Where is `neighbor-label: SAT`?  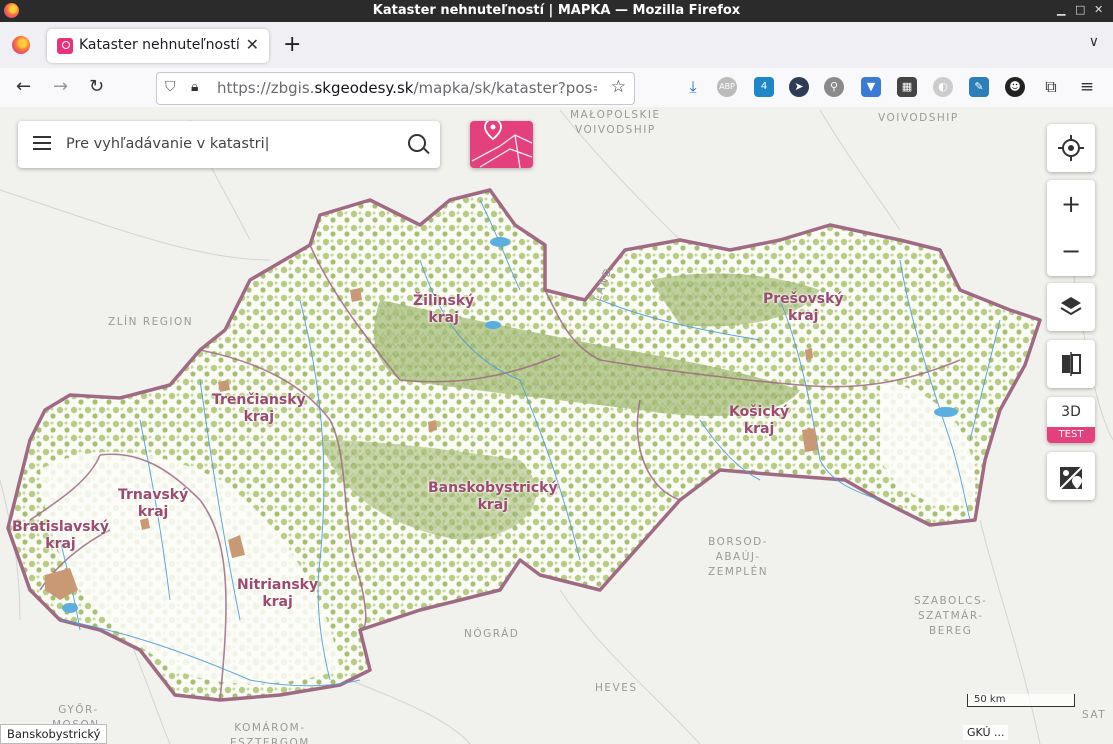 neighbor-label: SAT is located at coordinates (1094, 715).